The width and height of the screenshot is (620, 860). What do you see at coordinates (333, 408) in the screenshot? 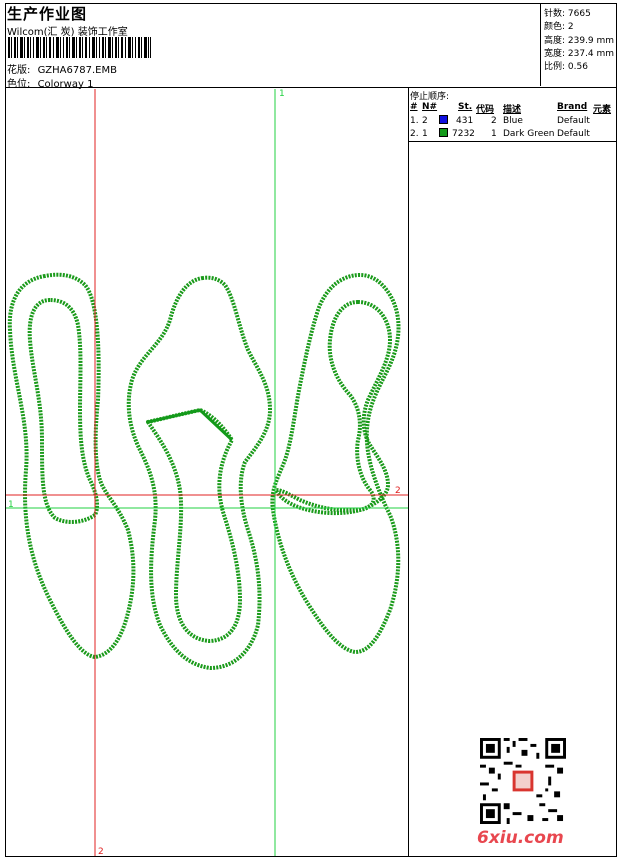
I see `right-inner-loop` at bounding box center [333, 408].